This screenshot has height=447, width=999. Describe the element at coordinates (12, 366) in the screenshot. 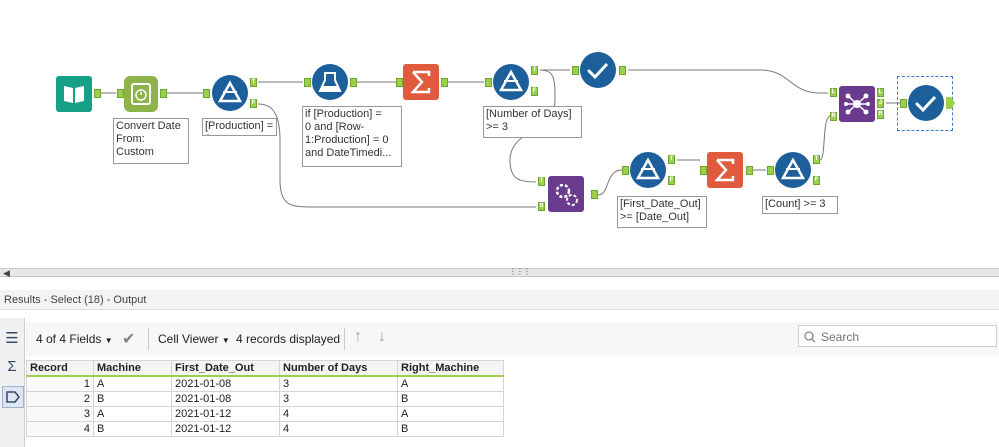

I see `summary-sigma-icon: Σ` at that location.